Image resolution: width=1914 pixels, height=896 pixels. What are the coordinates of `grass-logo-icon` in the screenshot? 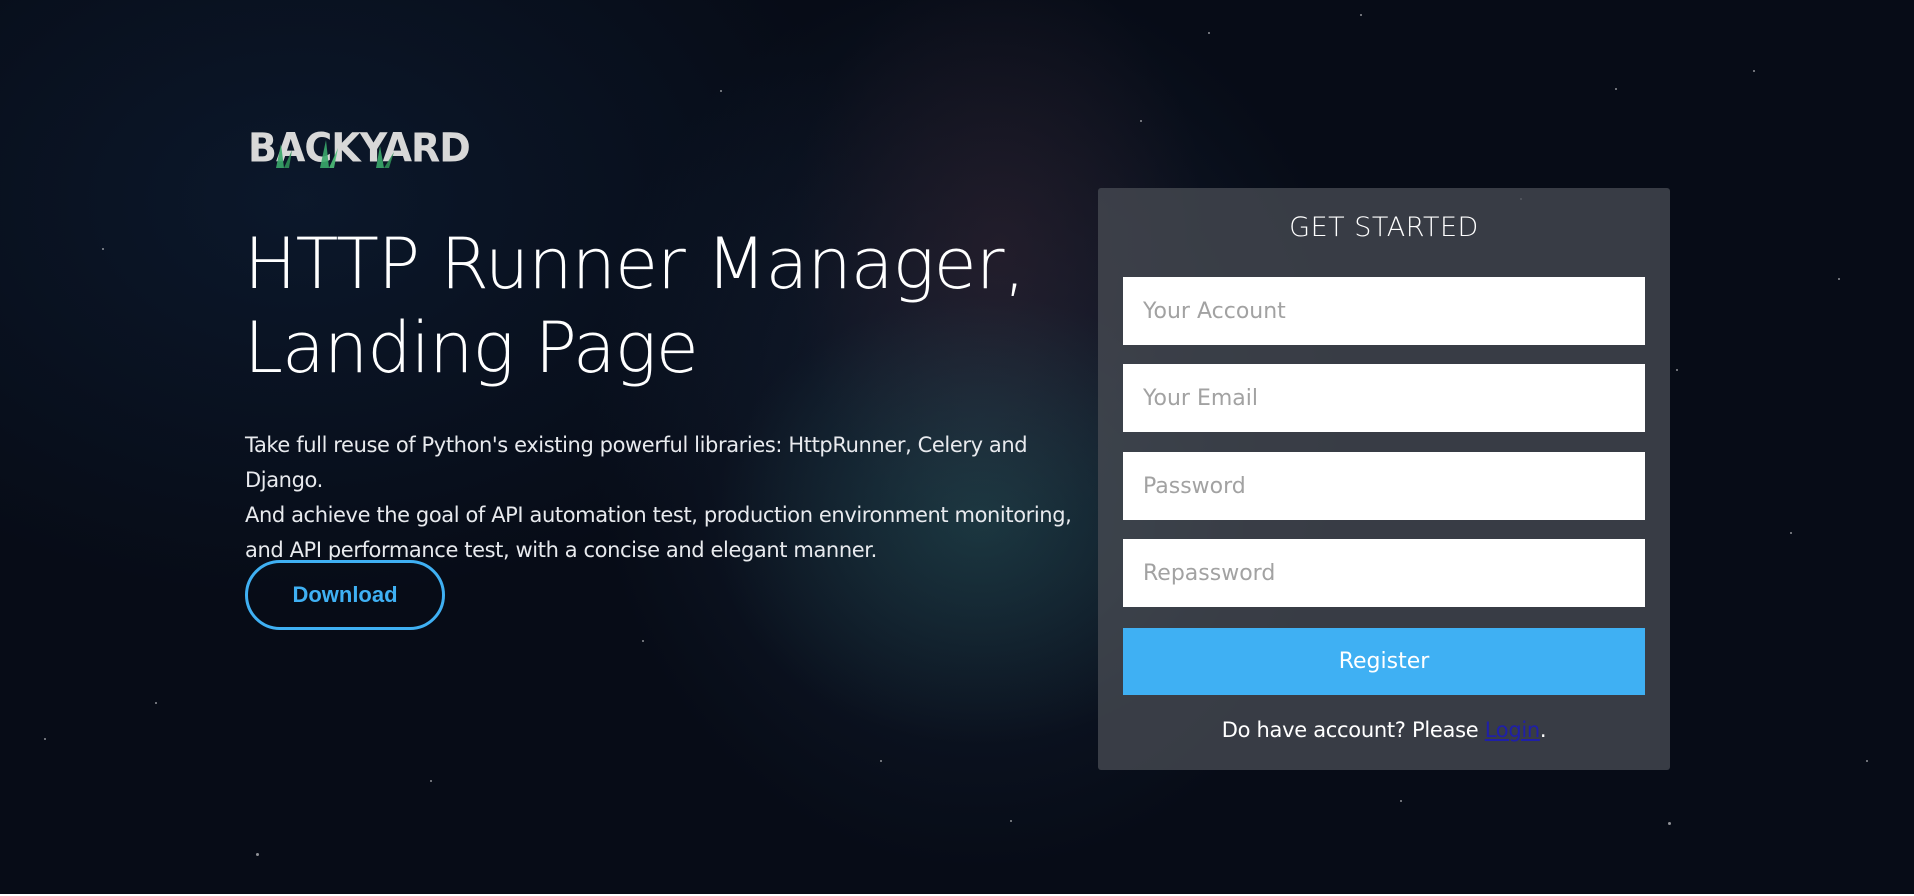 It's located at (335, 154).